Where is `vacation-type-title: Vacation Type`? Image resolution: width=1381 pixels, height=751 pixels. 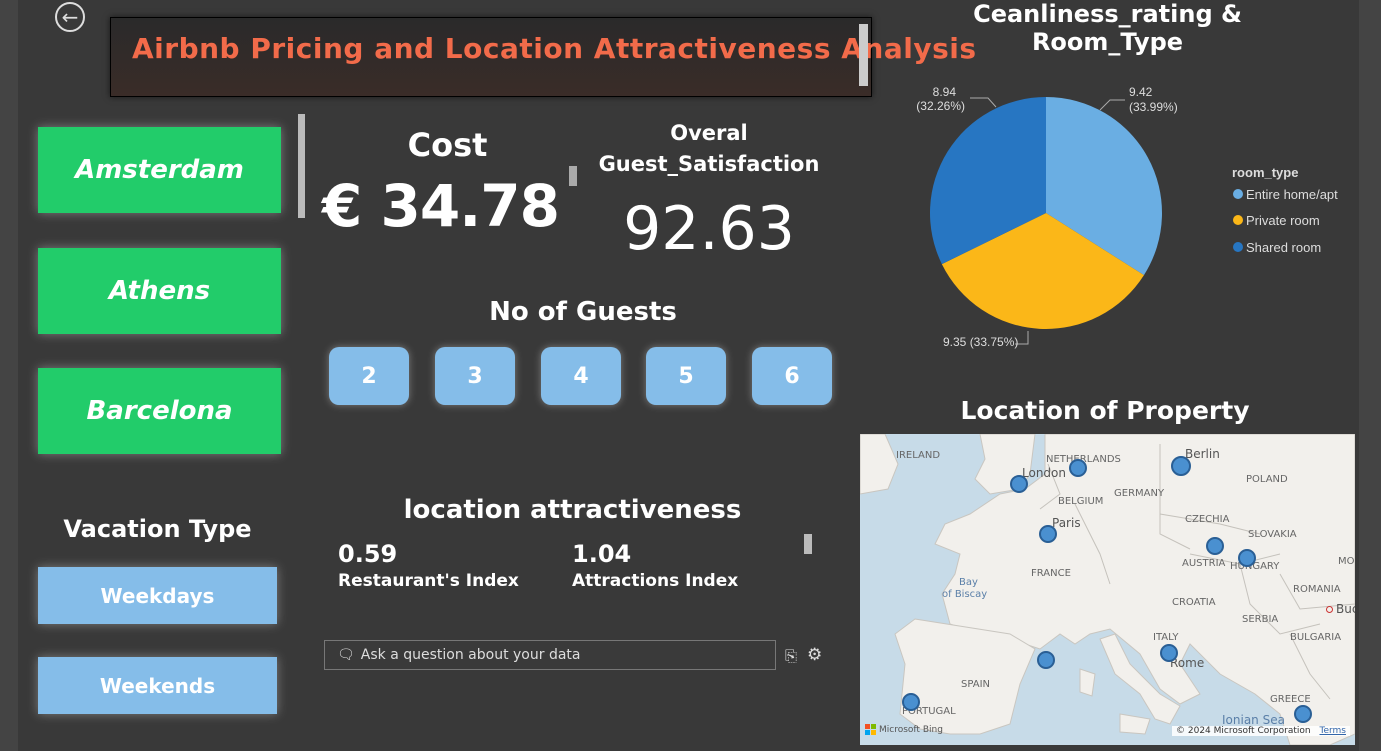
vacation-type-title: Vacation Type is located at coordinates (157, 529).